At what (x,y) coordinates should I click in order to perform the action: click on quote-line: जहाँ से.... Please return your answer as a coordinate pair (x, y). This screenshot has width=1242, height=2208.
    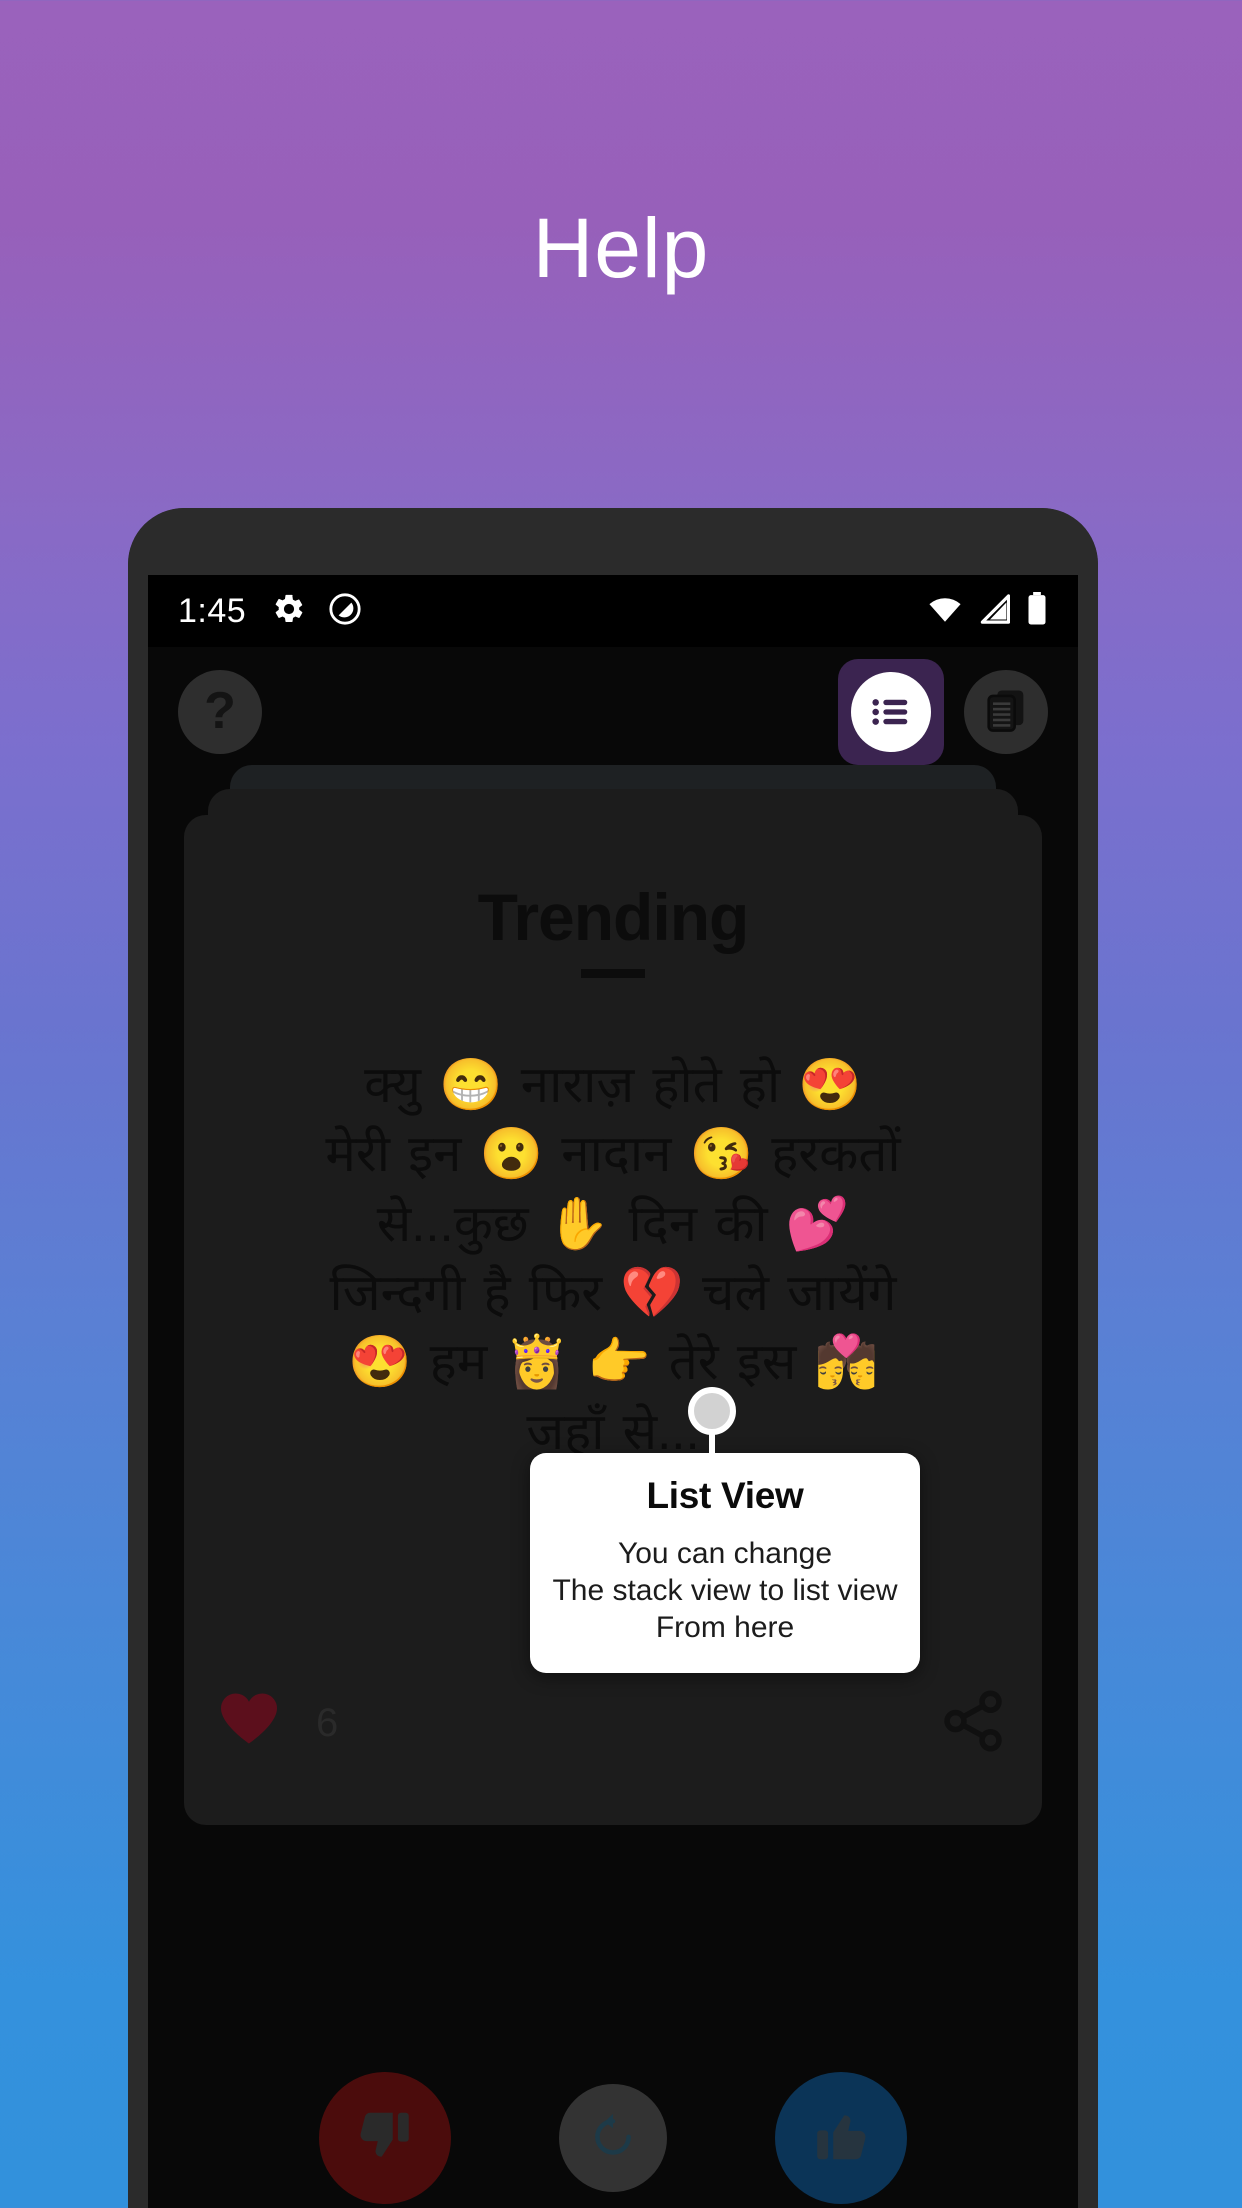
    Looking at the image, I should click on (613, 1431).